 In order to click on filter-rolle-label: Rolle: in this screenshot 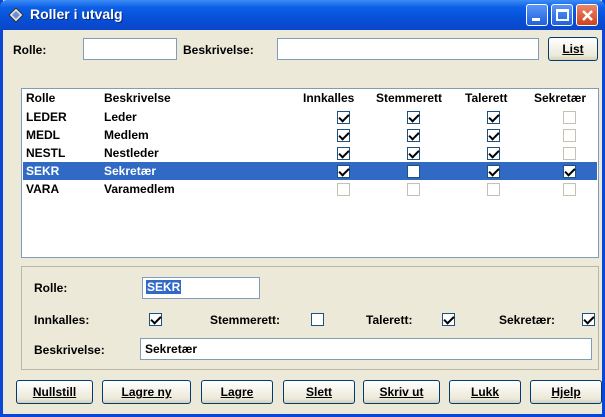, I will do `click(30, 50)`.